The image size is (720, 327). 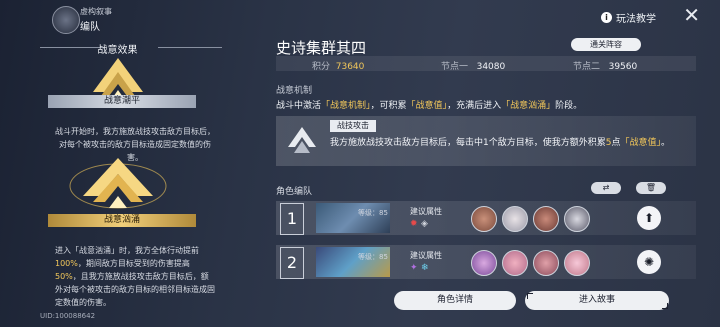 I want to click on team-number: 2, so click(x=292, y=263).